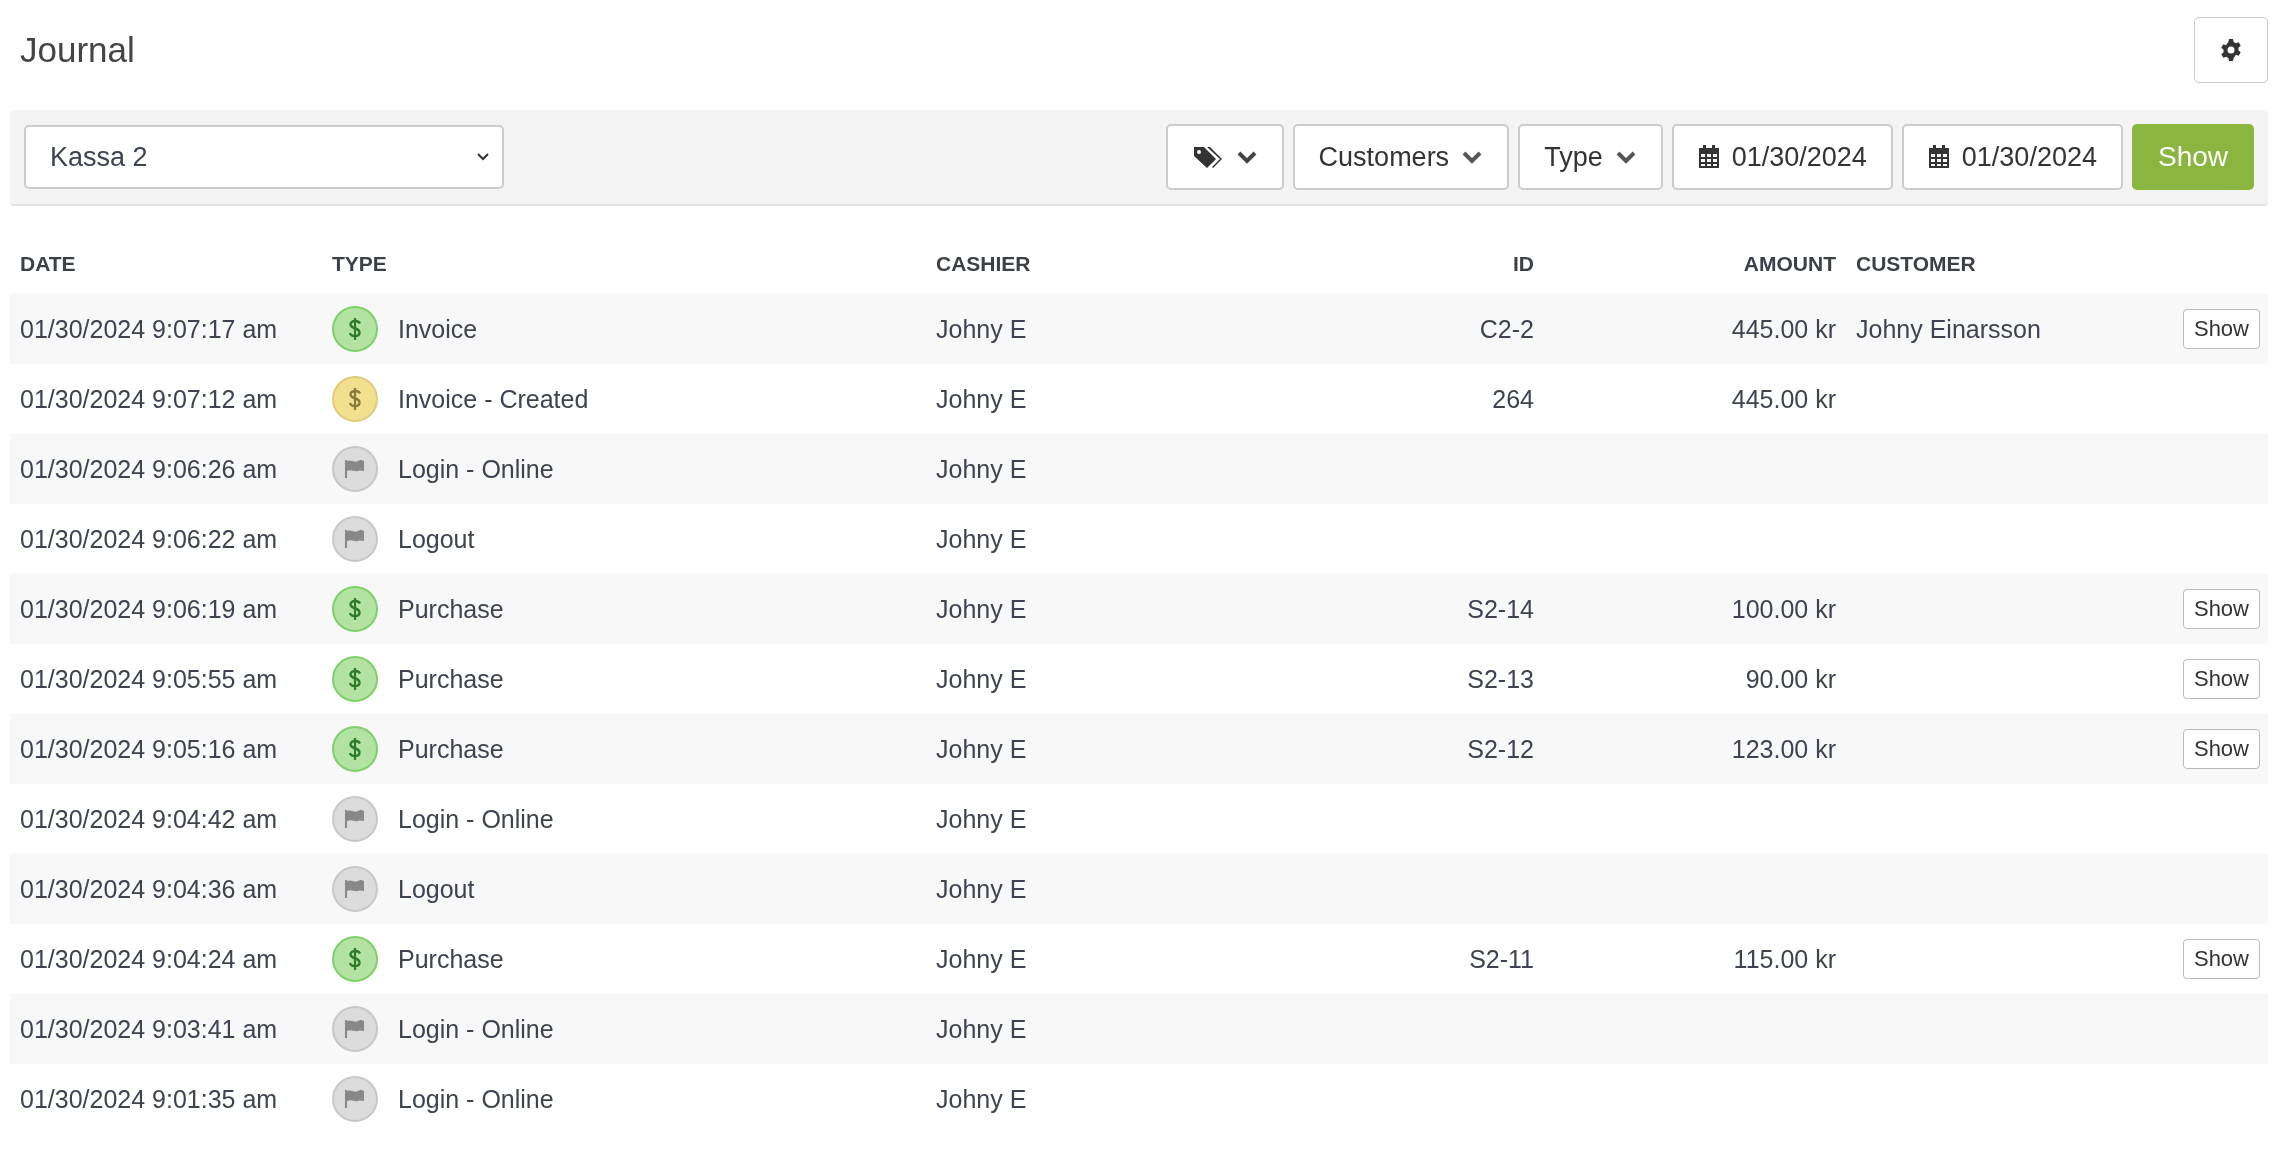 The width and height of the screenshot is (2278, 1157). What do you see at coordinates (1916, 264) in the screenshot?
I see `column-header: CUSTOMER` at bounding box center [1916, 264].